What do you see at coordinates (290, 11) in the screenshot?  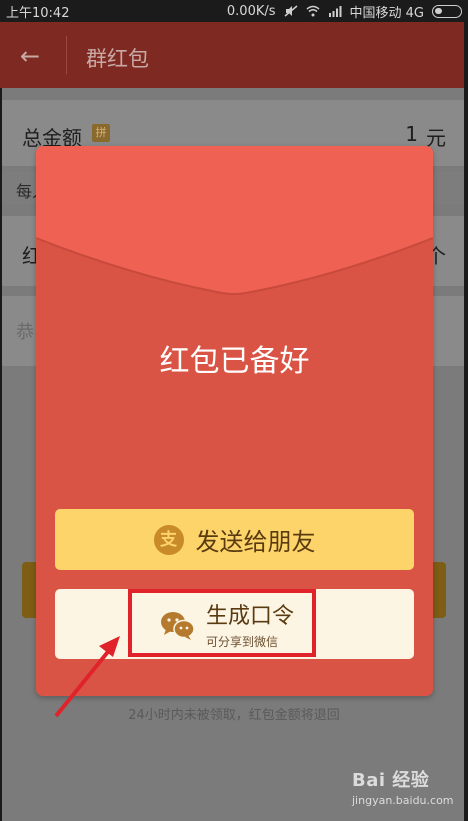 I see `mute-icon` at bounding box center [290, 11].